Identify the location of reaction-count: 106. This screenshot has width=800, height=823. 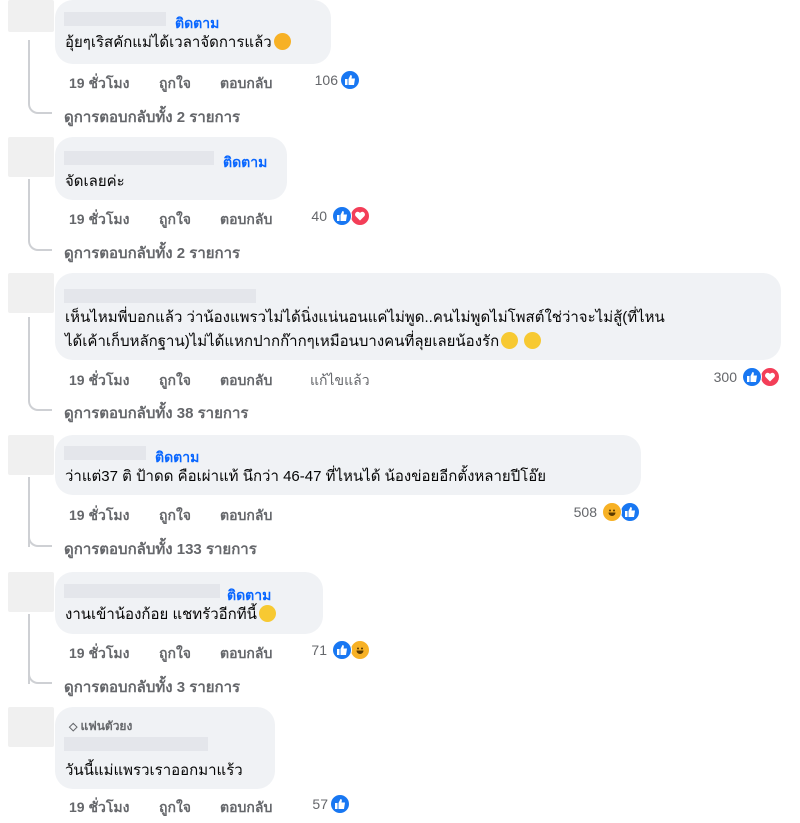
(326, 80).